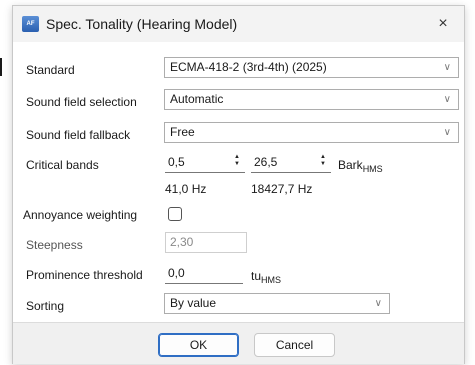  I want to click on sorting-value: By value, so click(193, 303).